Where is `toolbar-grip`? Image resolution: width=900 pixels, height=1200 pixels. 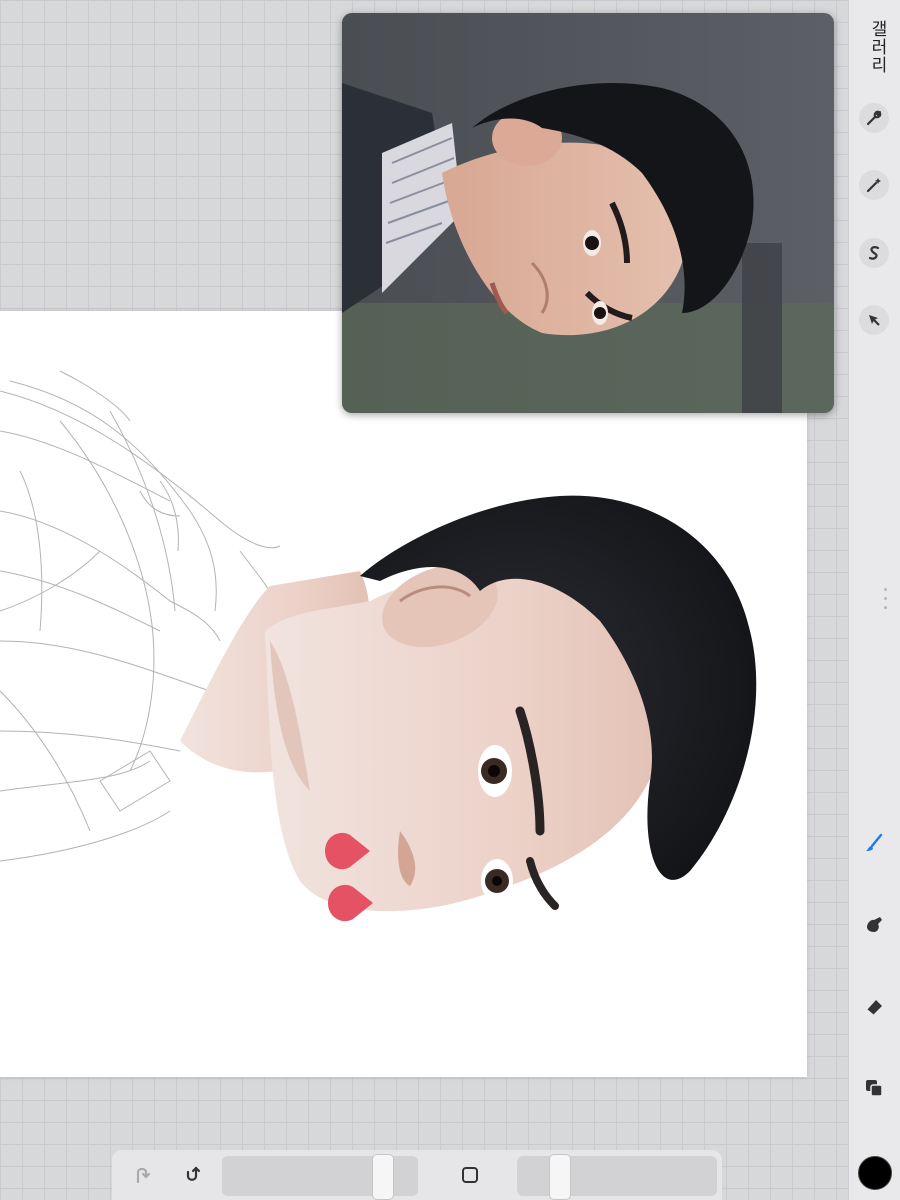 toolbar-grip is located at coordinates (886, 600).